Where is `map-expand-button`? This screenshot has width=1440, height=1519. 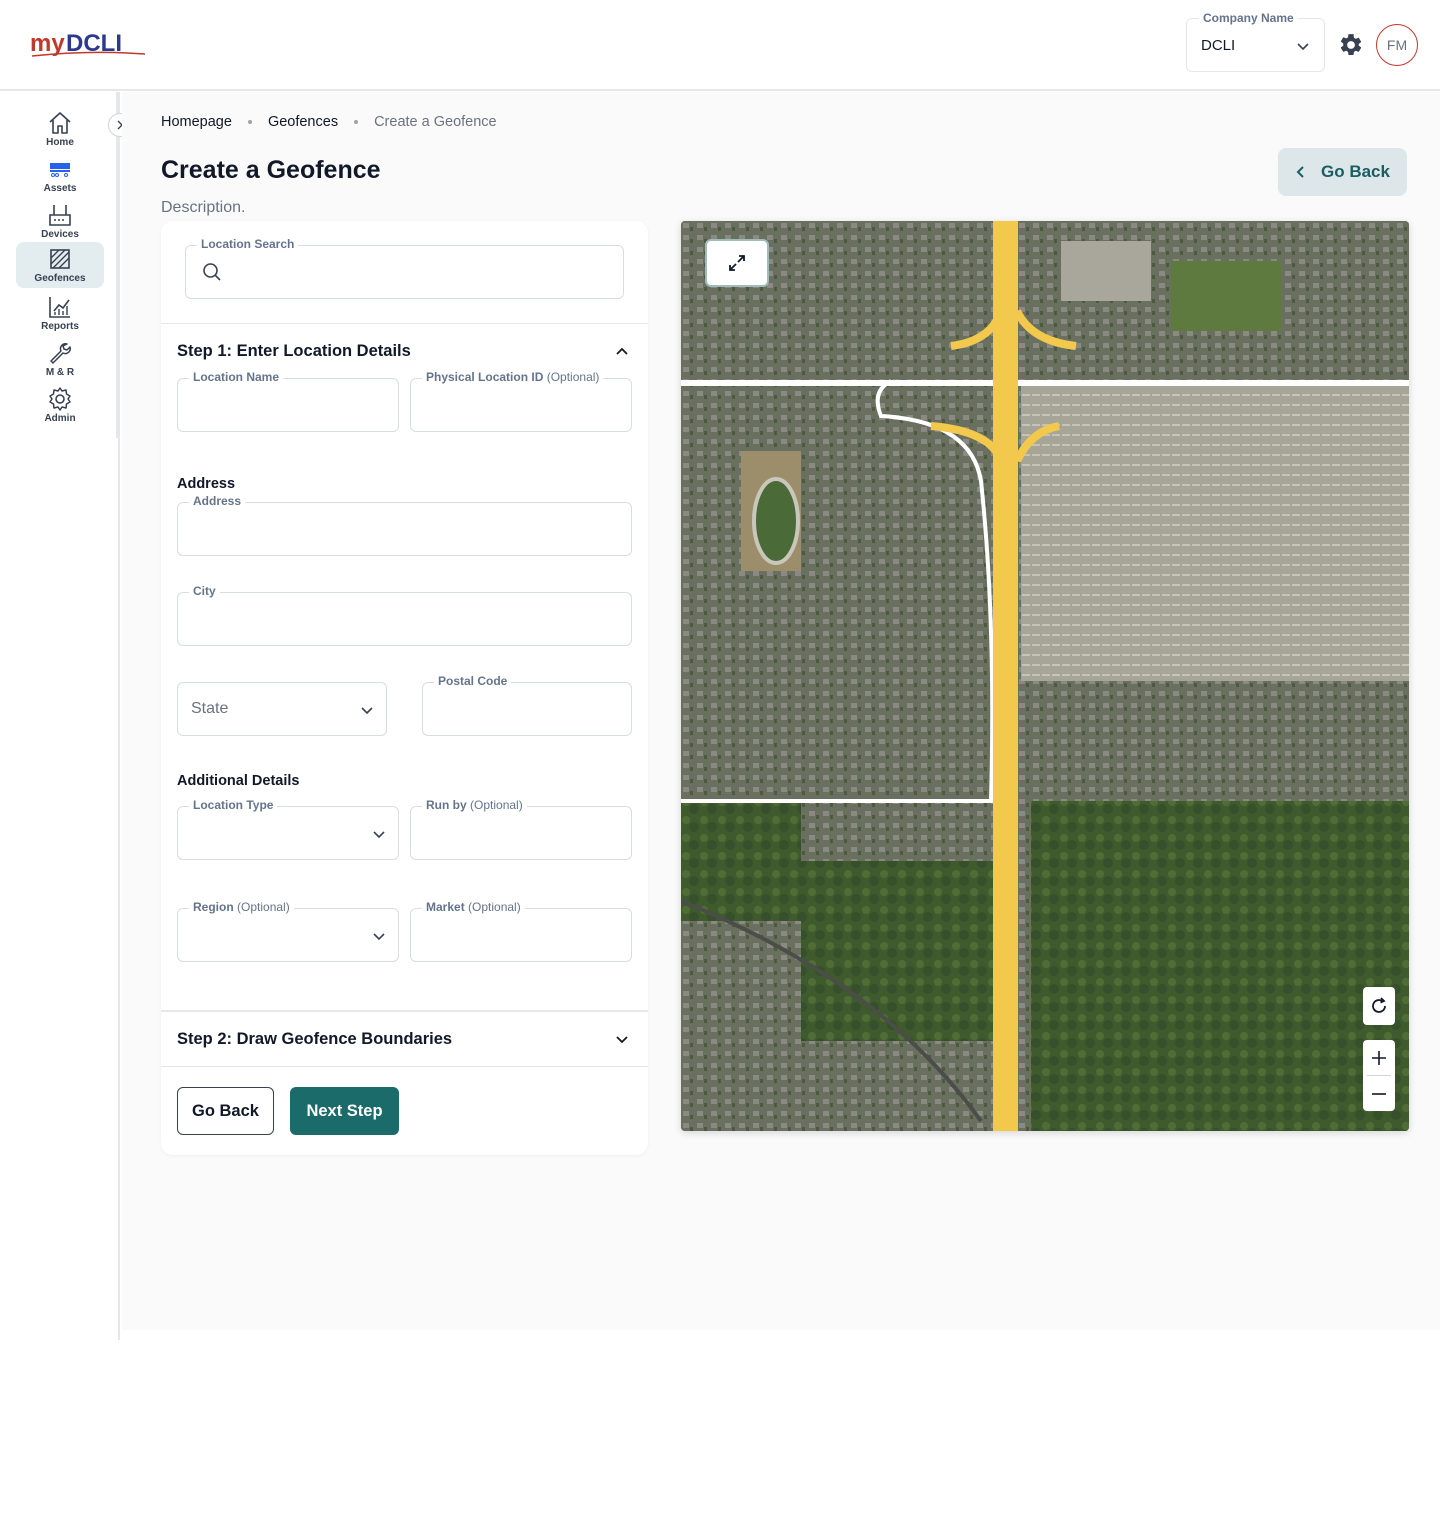
map-expand-button is located at coordinates (737, 263).